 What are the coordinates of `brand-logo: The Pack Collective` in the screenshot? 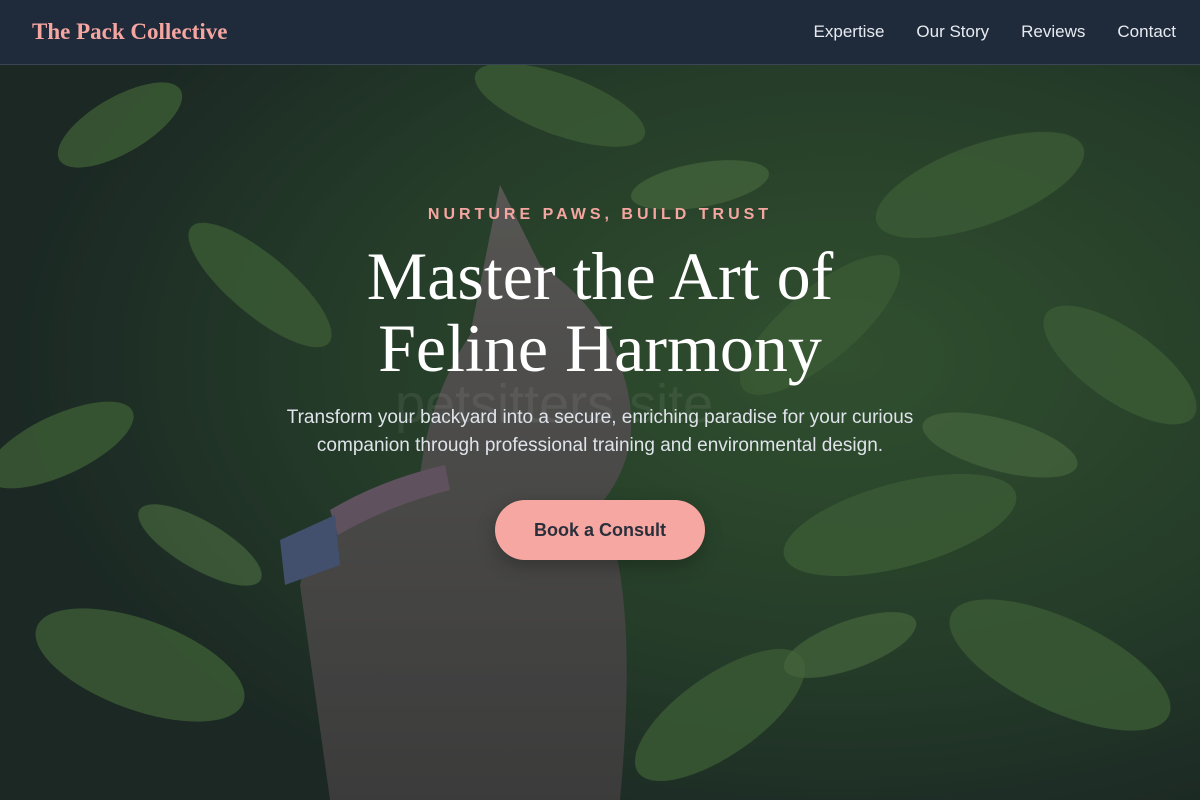 It's located at (129, 32).